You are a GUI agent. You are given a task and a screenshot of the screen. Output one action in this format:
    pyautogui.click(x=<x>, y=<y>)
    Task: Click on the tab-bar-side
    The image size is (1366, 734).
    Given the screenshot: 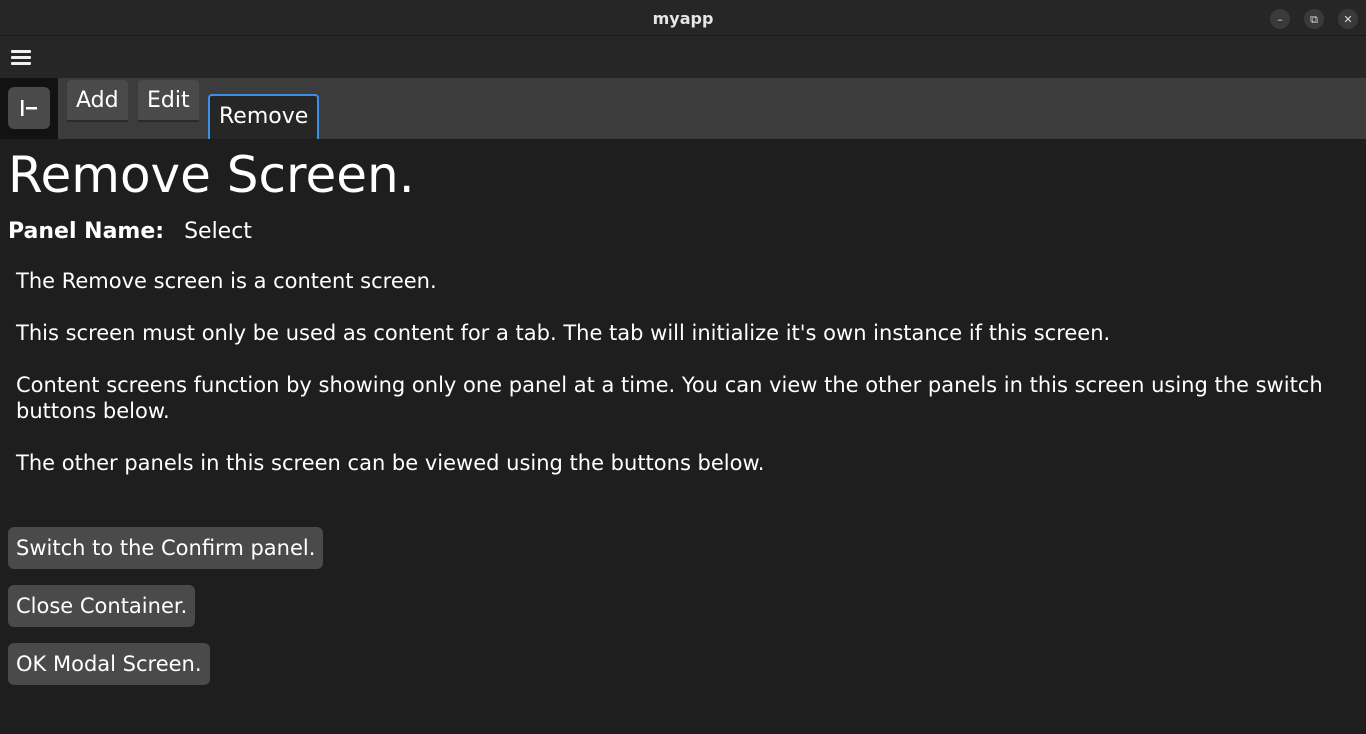 What is the action you would take?
    pyautogui.click(x=29, y=108)
    